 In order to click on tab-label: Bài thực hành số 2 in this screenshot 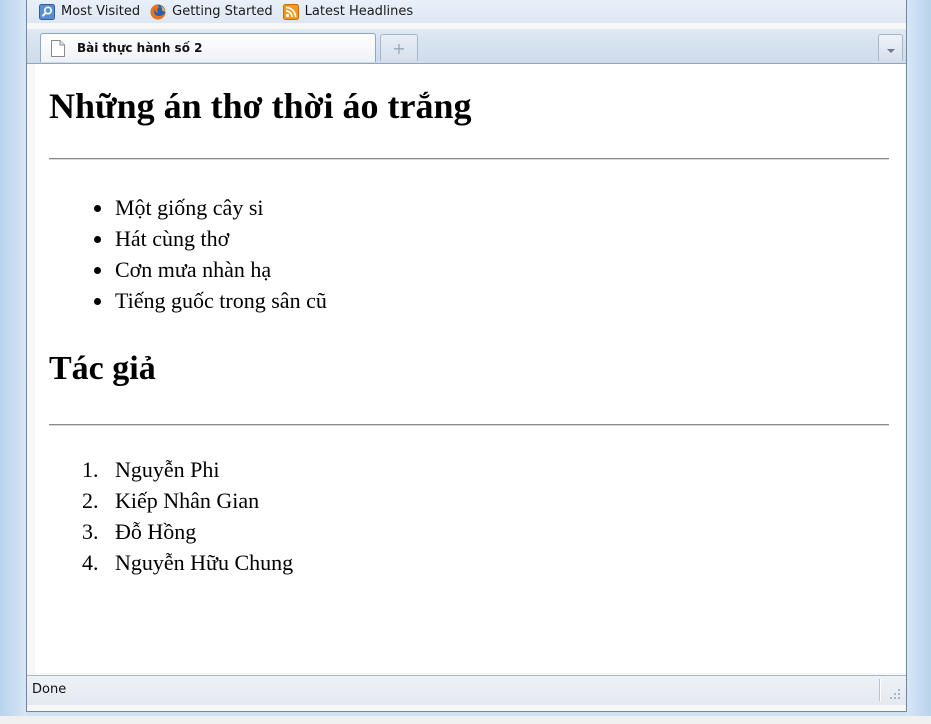, I will do `click(140, 48)`.